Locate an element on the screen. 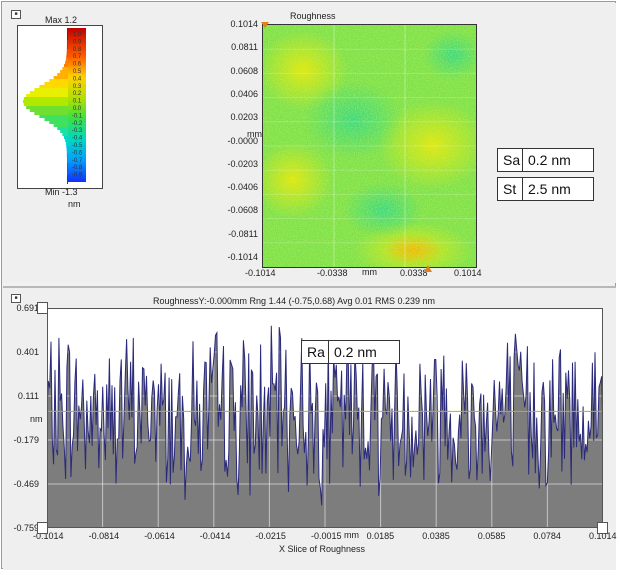 This screenshot has width=620, height=575. slice-marker-top-icon is located at coordinates (265, 25).